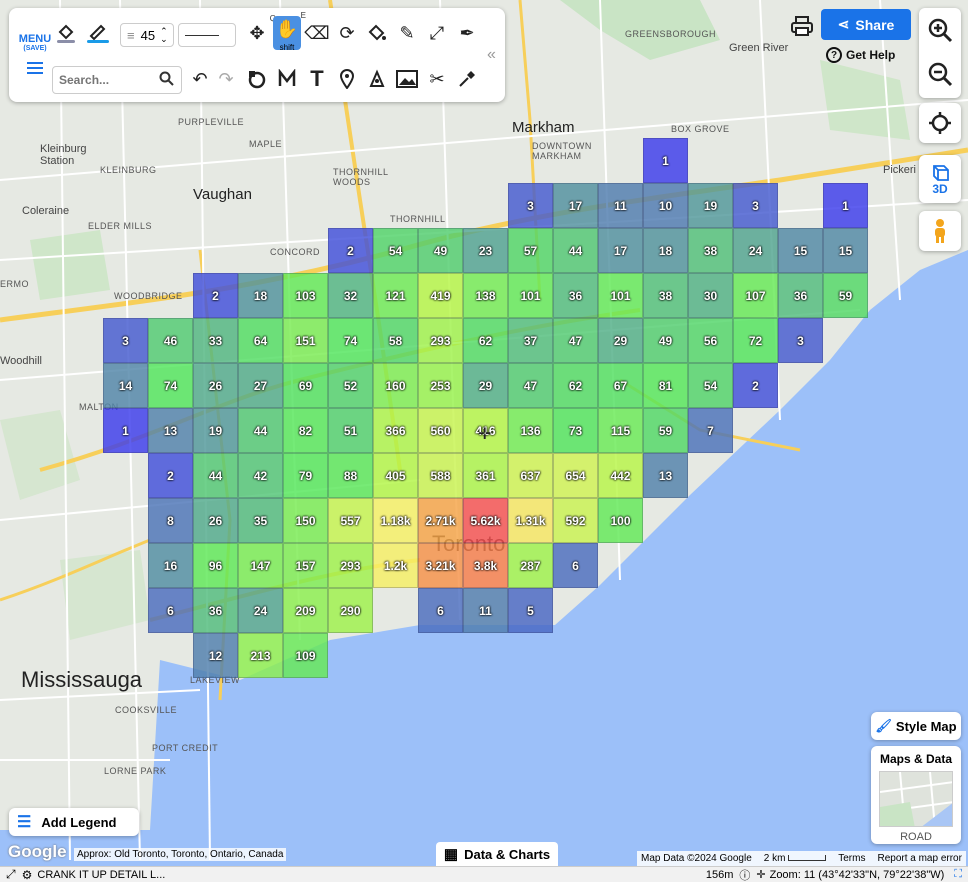  I want to click on heatmap-cell: 58, so click(395, 340).